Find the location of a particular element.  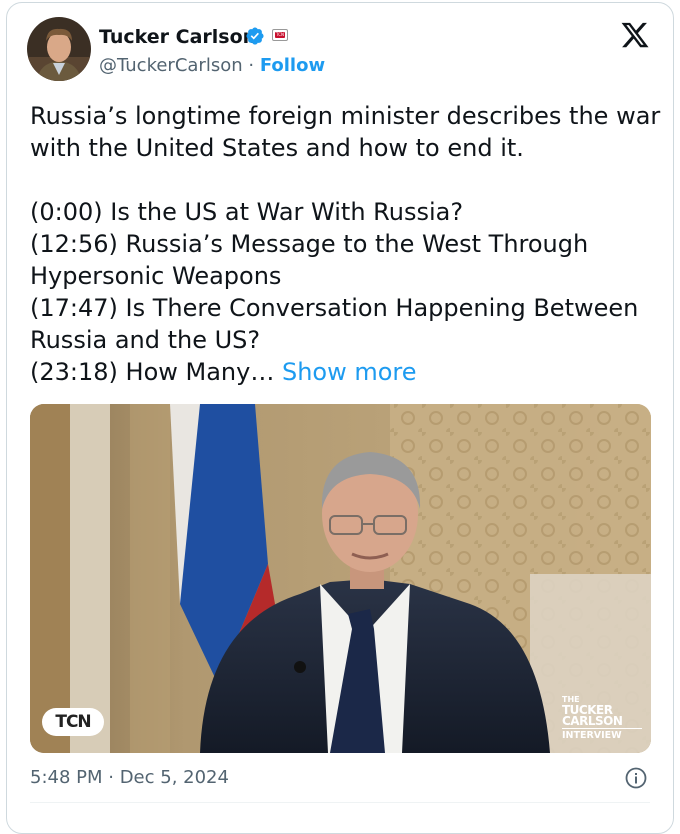

logo-line: INTERVIEW is located at coordinates (602, 734).